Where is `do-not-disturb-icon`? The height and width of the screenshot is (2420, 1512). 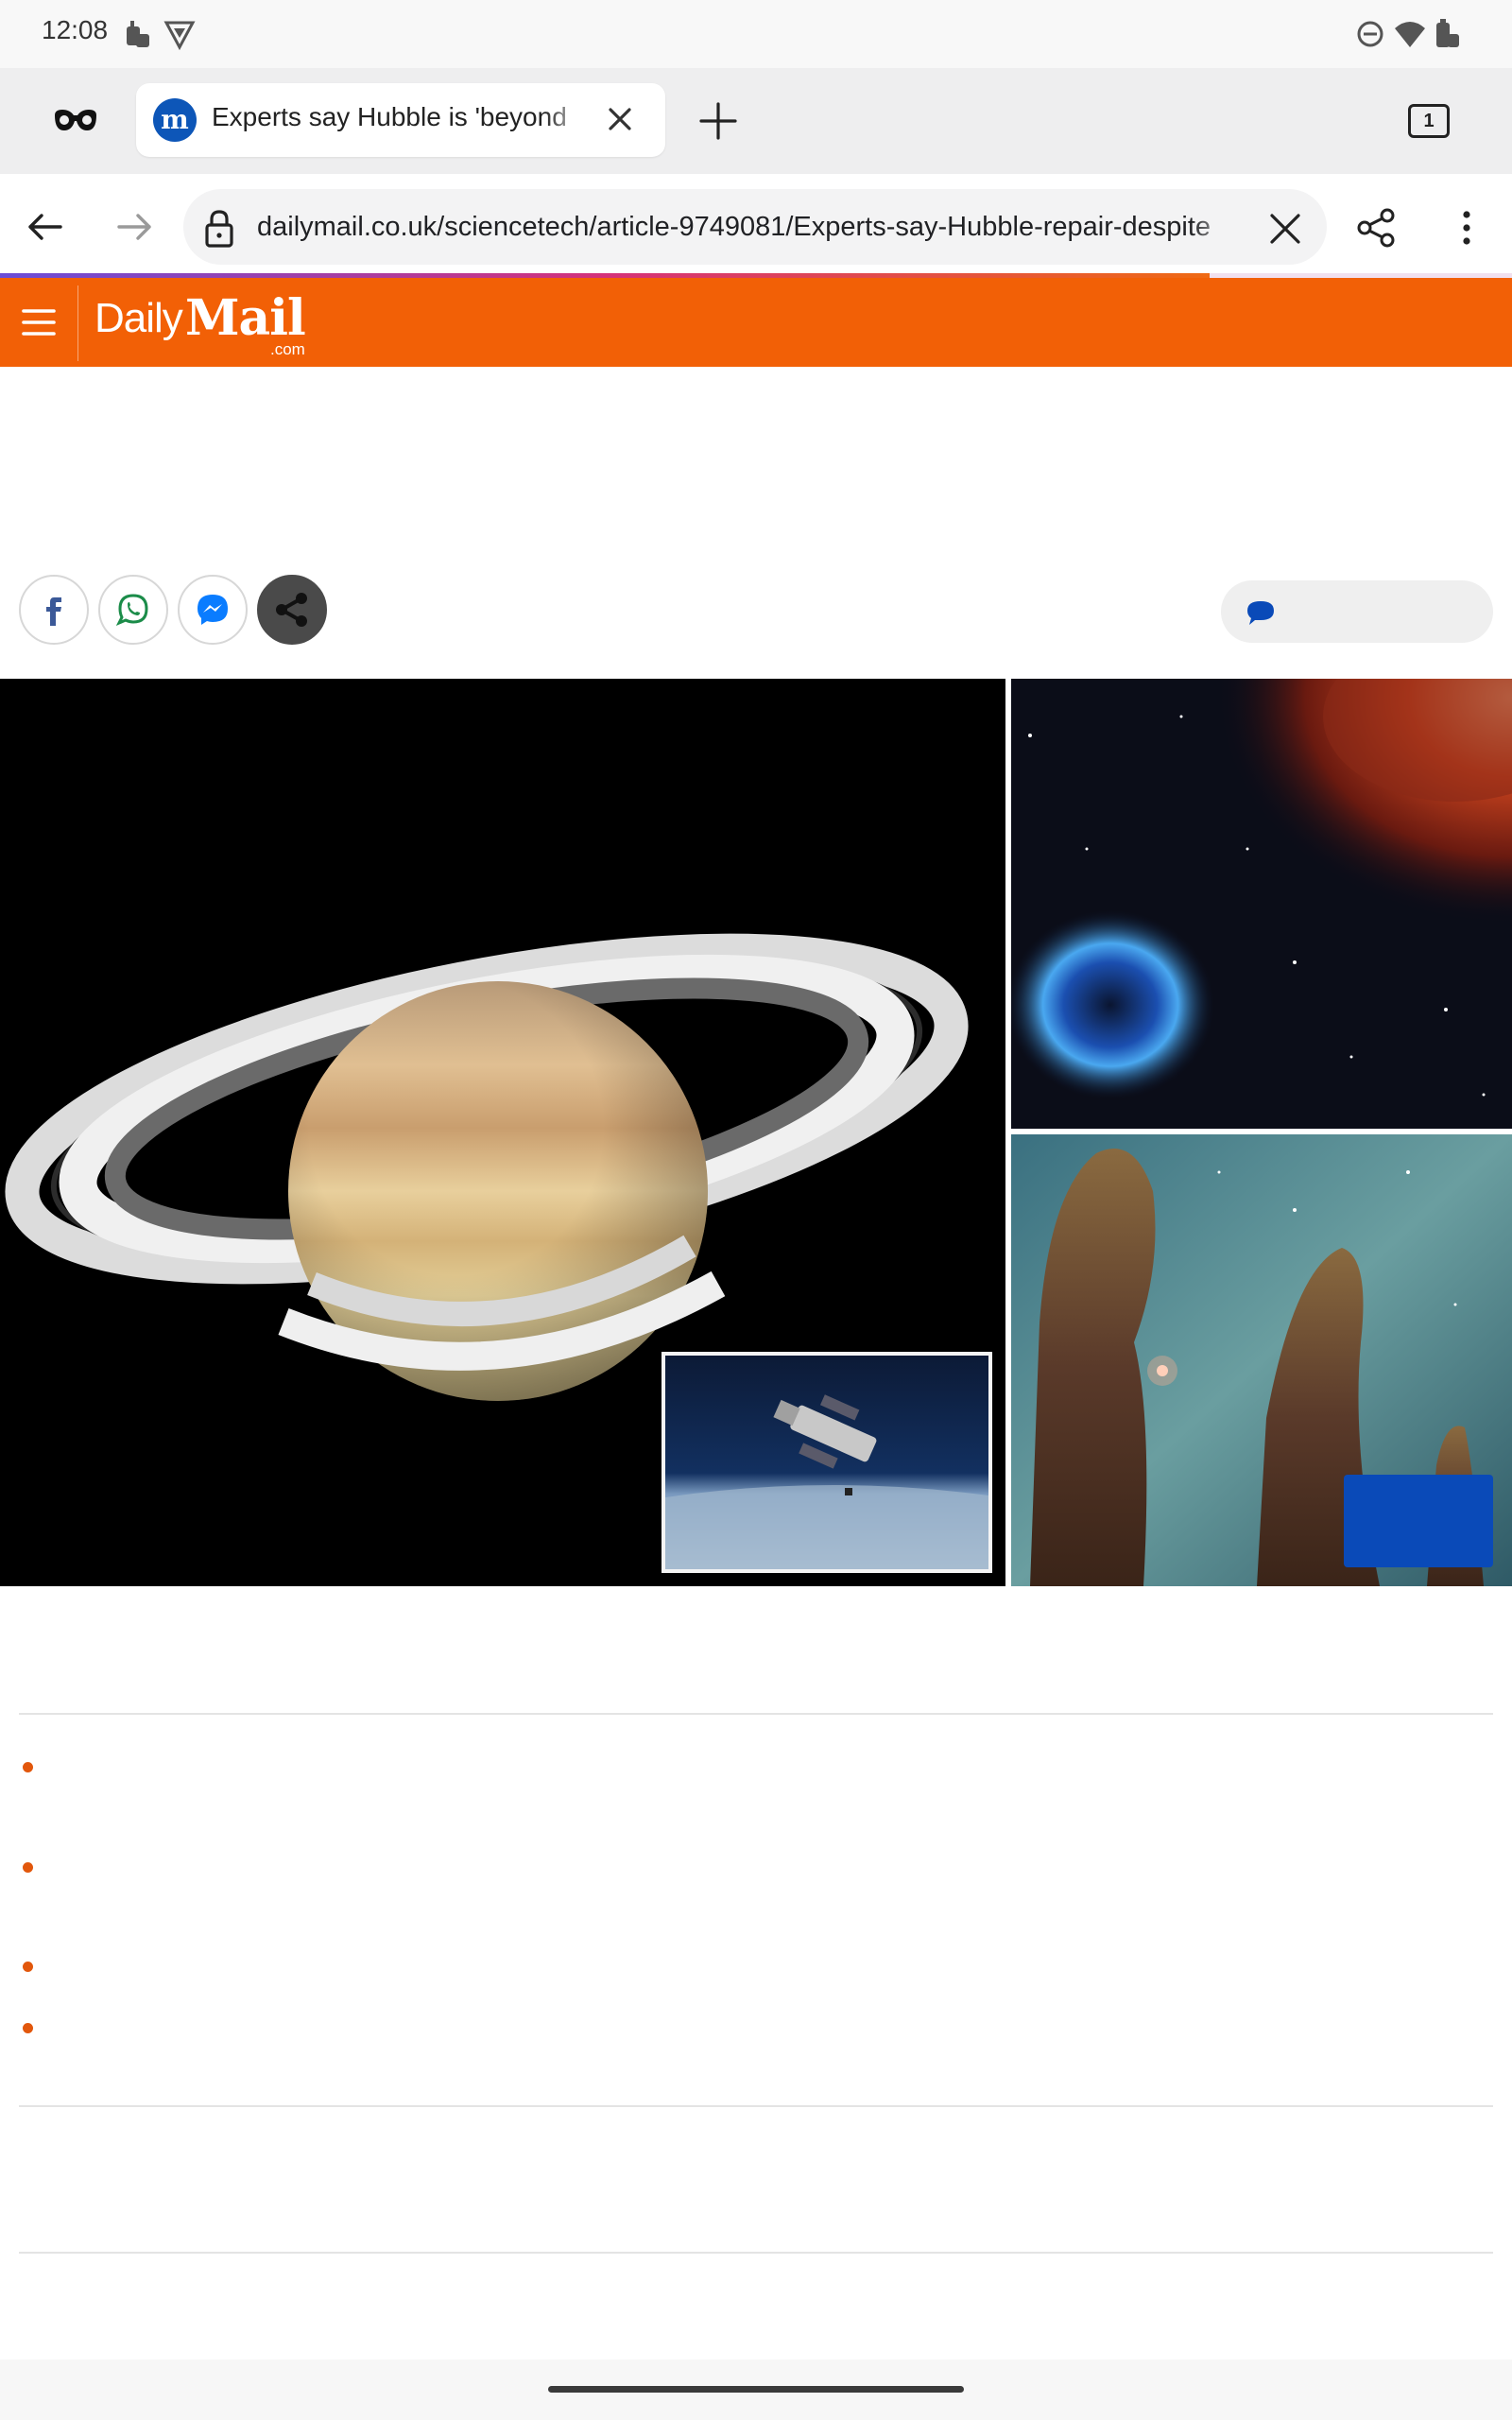 do-not-disturb-icon is located at coordinates (1370, 34).